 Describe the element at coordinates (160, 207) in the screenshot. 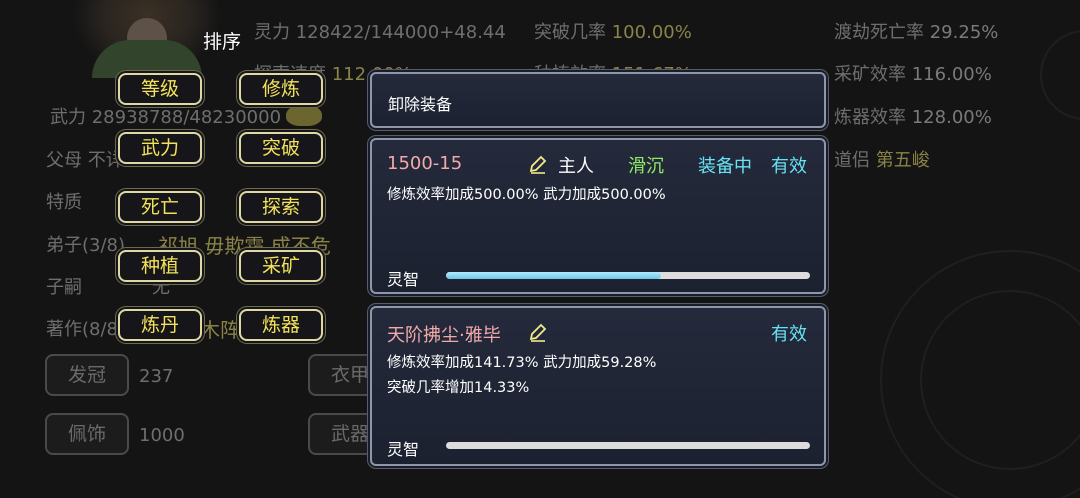

I see `sort-button-death: 死亡` at that location.